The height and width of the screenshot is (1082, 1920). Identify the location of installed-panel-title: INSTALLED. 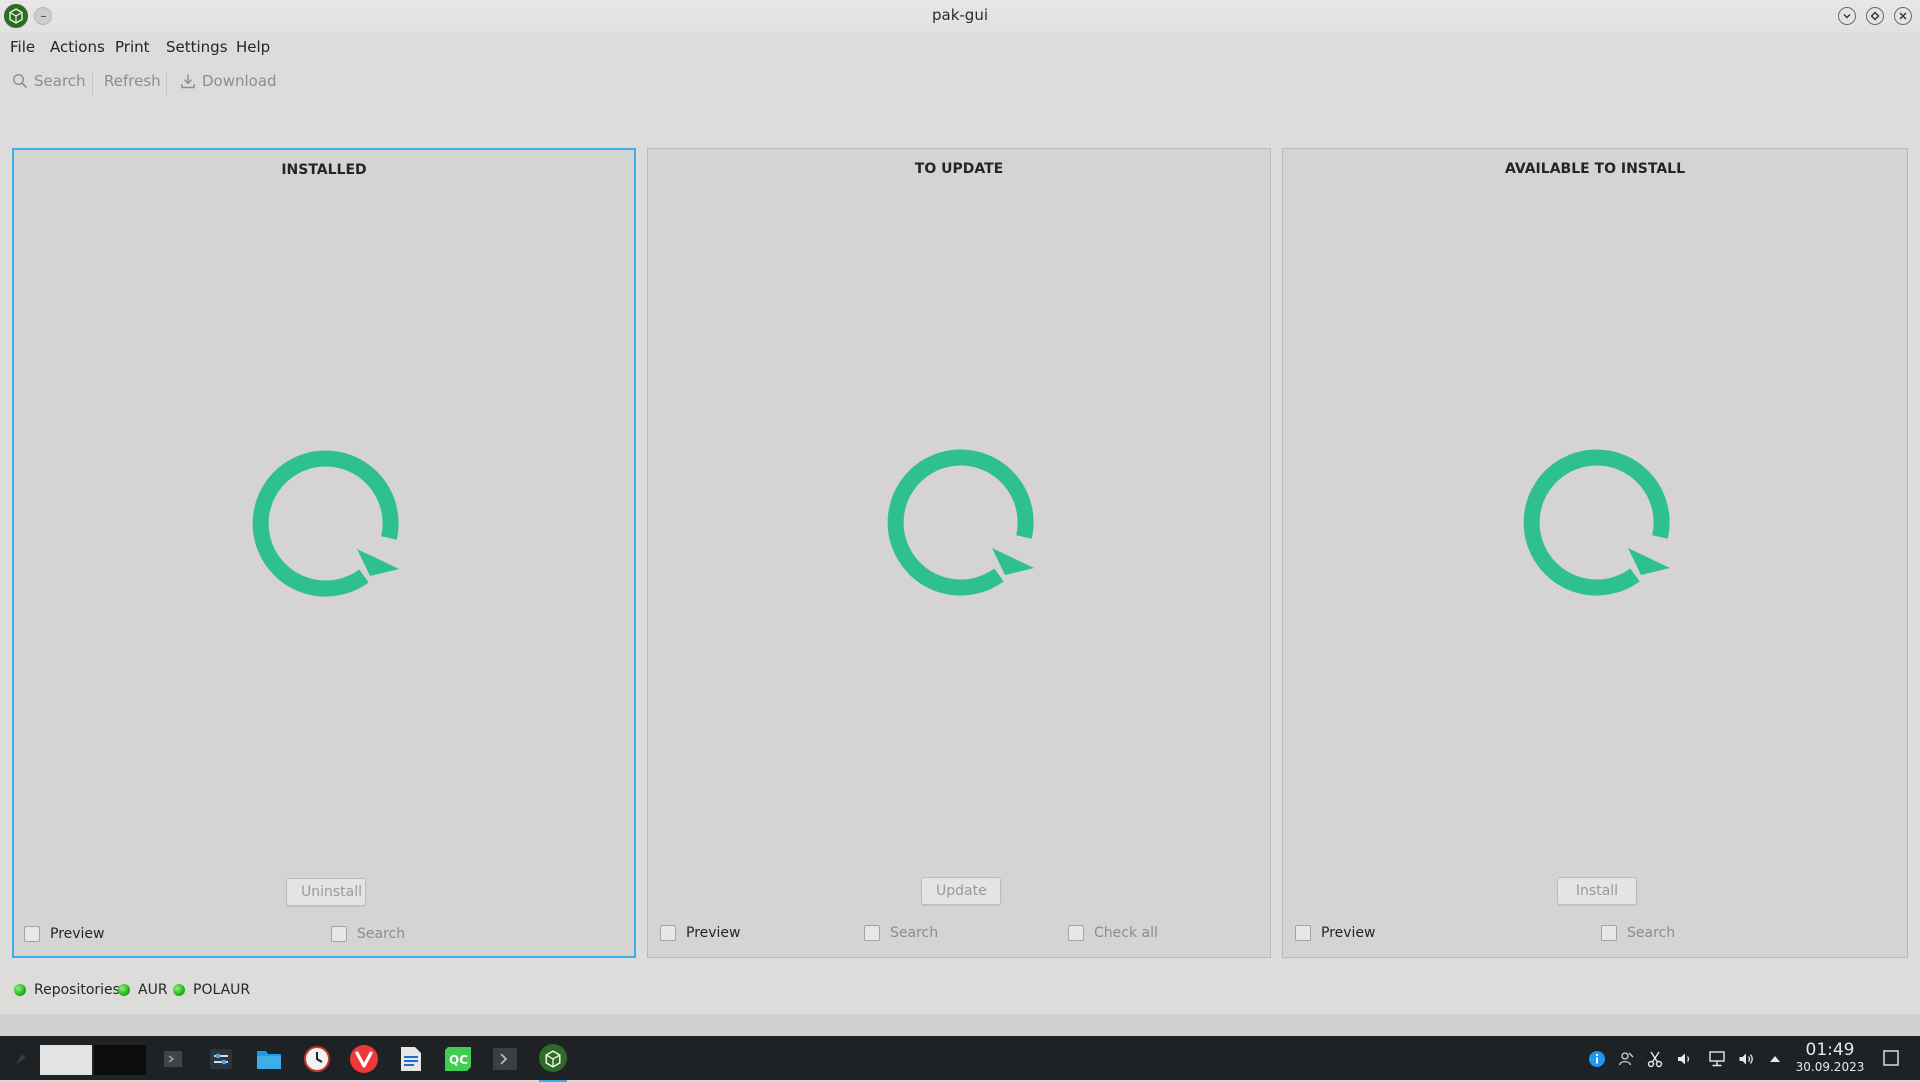
(324, 170).